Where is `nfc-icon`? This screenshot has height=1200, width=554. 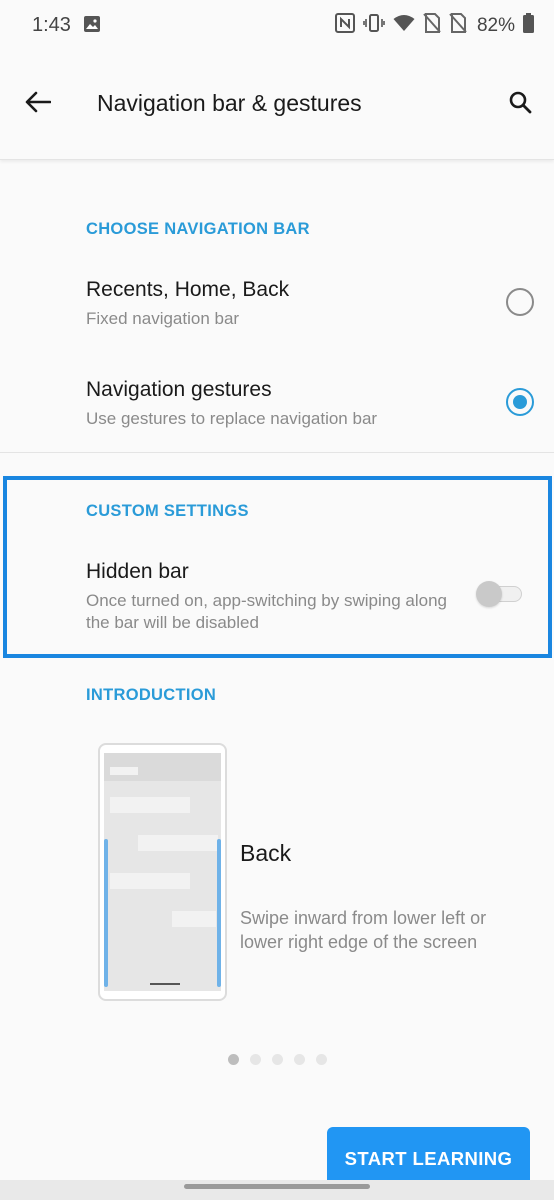 nfc-icon is located at coordinates (344, 25).